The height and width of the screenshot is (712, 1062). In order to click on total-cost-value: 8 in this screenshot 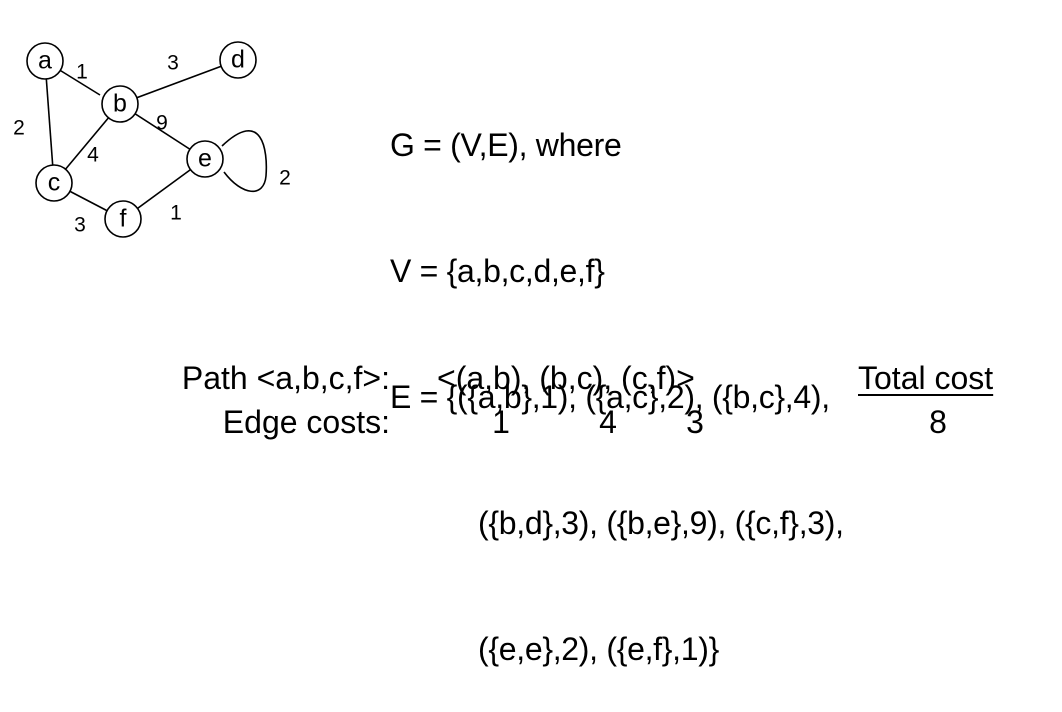, I will do `click(938, 422)`.